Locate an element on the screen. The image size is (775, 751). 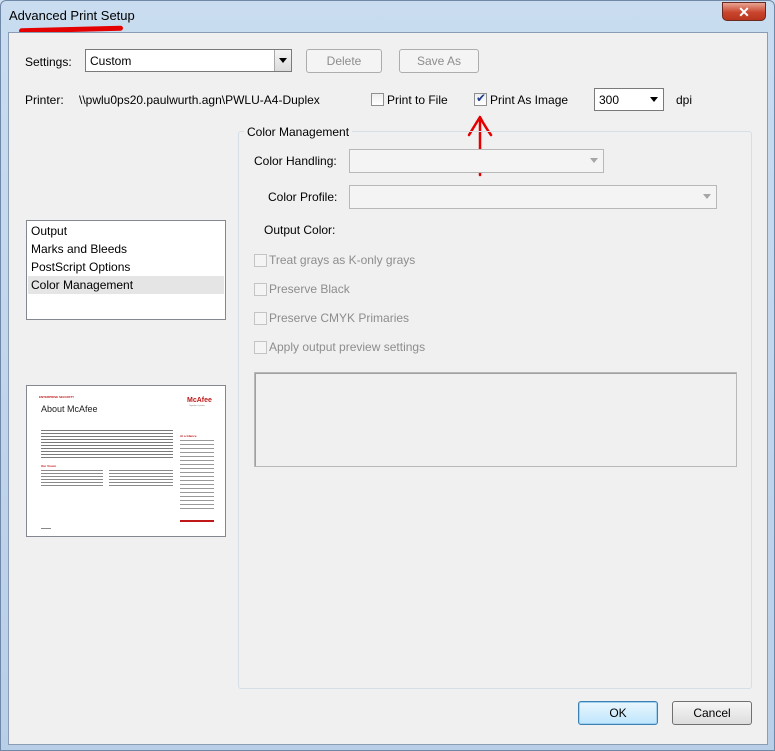
color-profile-label: Color Profile: is located at coordinates (303, 197).